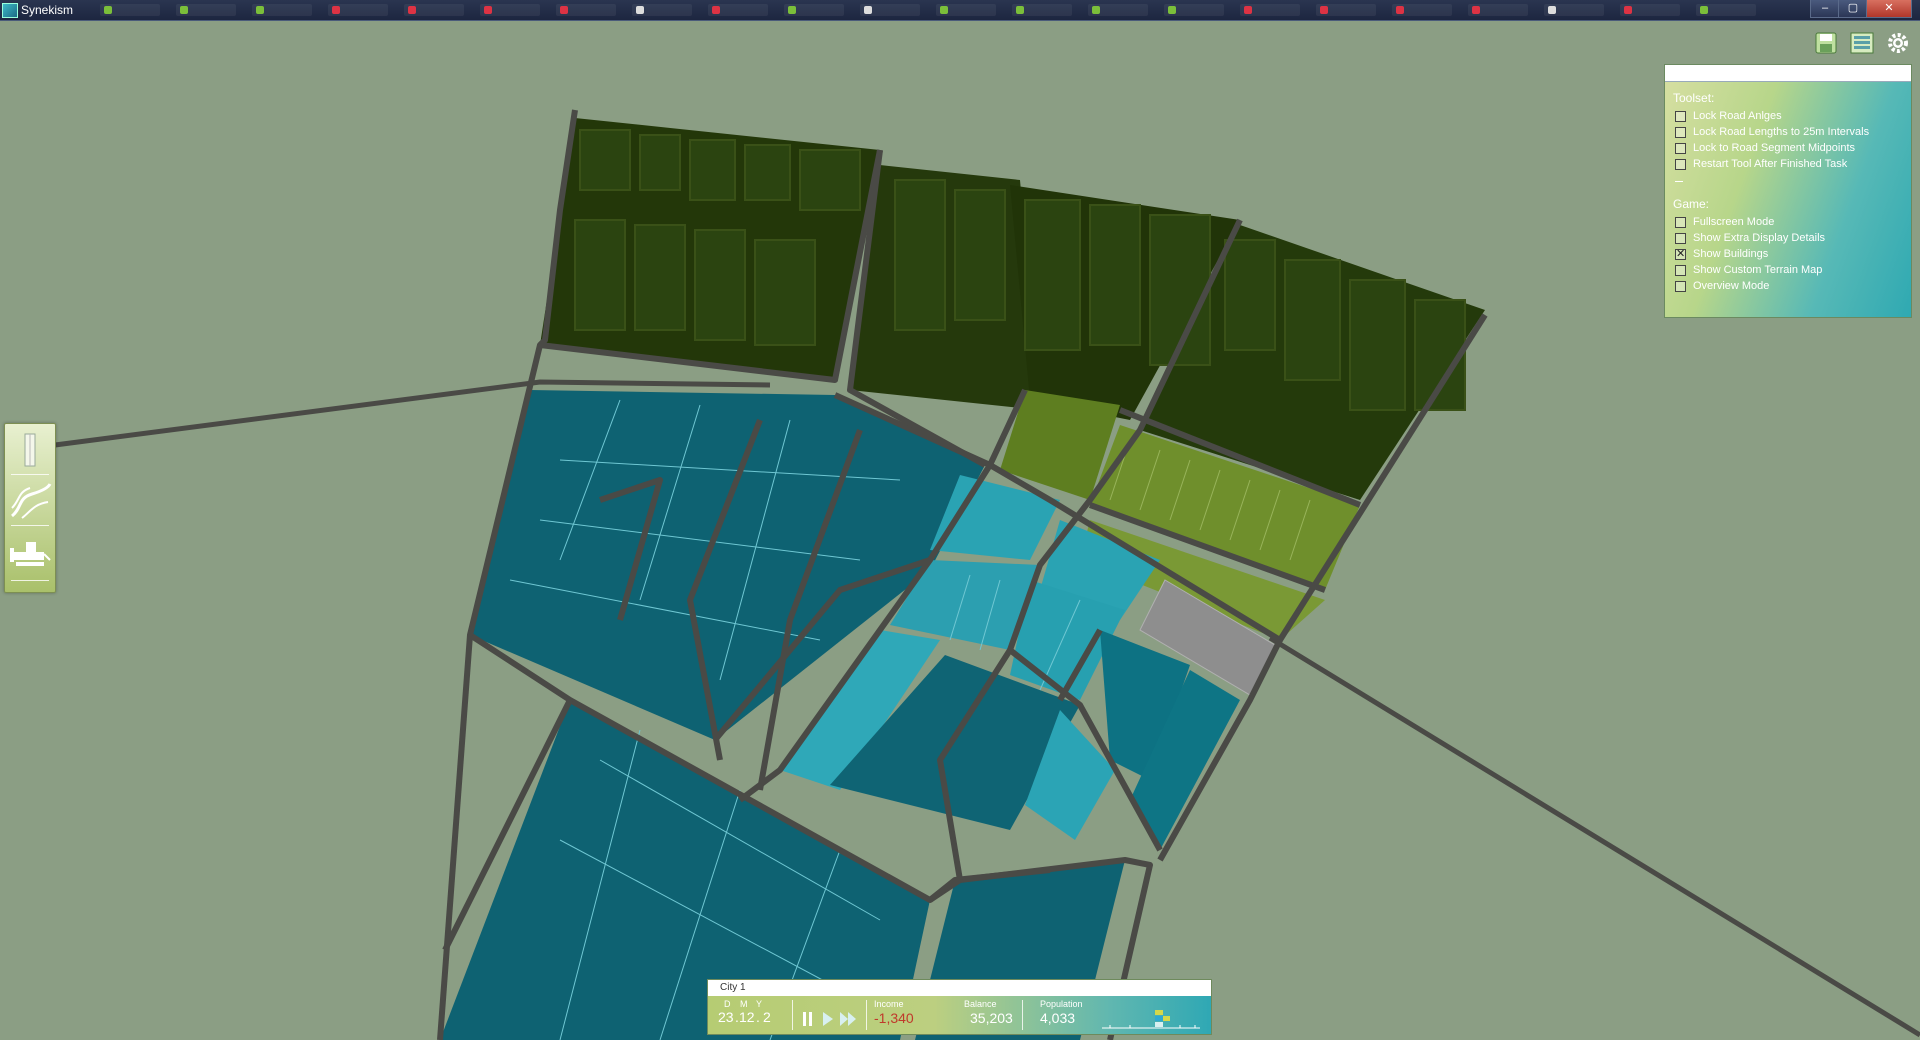  I want to click on building-icon, so click(30, 450).